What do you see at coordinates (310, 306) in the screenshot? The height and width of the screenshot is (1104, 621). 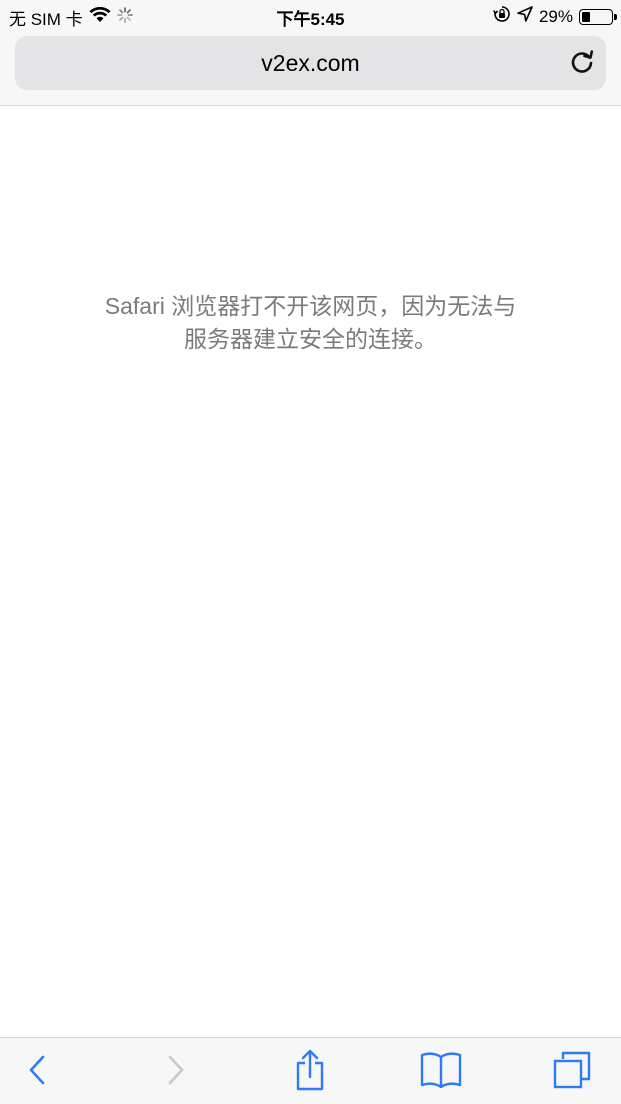 I see `error-line-1: Safari 浏览器打不开该网页，因为无法与` at bounding box center [310, 306].